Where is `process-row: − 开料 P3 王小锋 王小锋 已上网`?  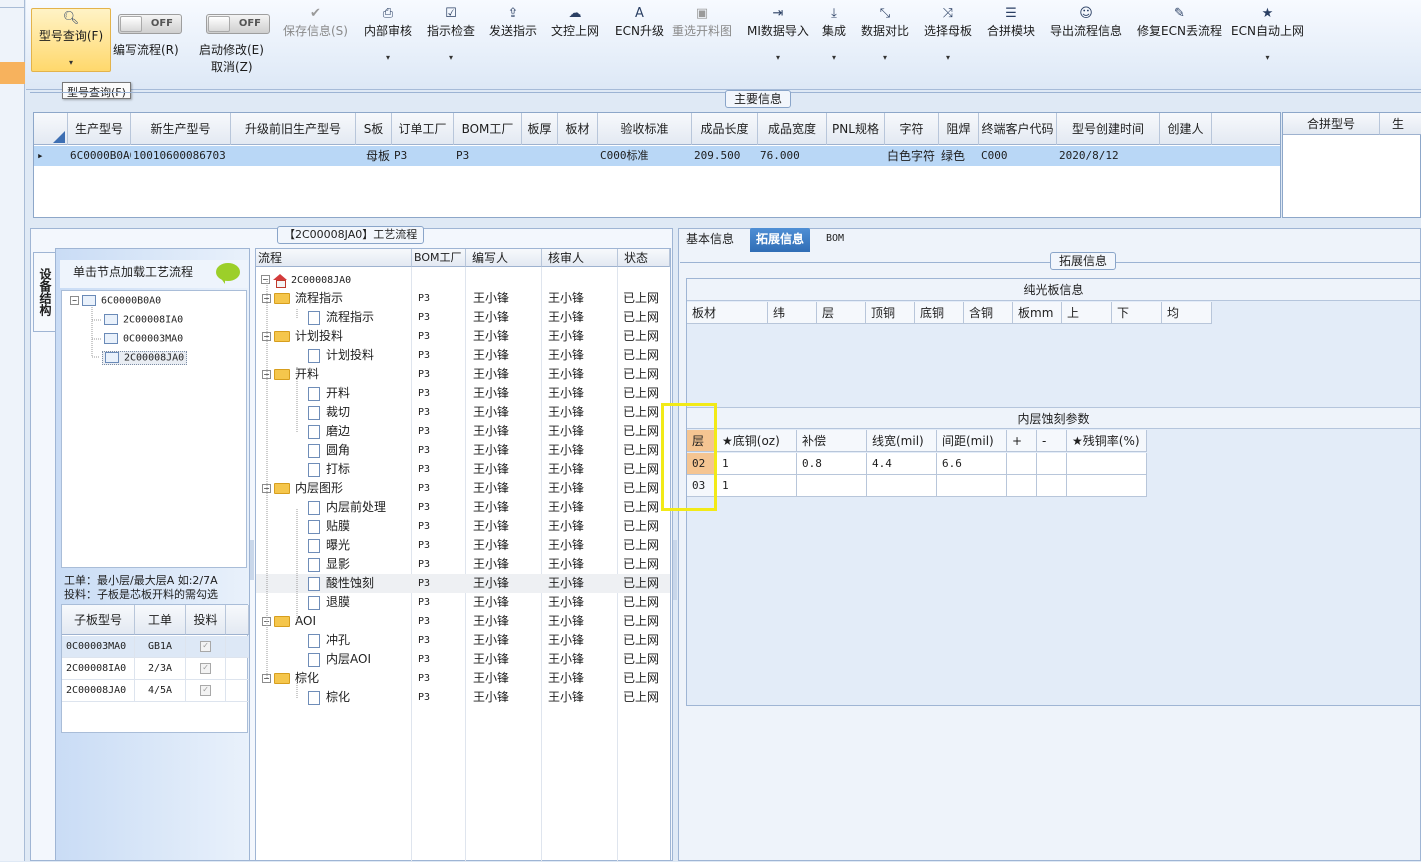
process-row: − 开料 P3 王小锋 王小锋 已上网 is located at coordinates (463, 374).